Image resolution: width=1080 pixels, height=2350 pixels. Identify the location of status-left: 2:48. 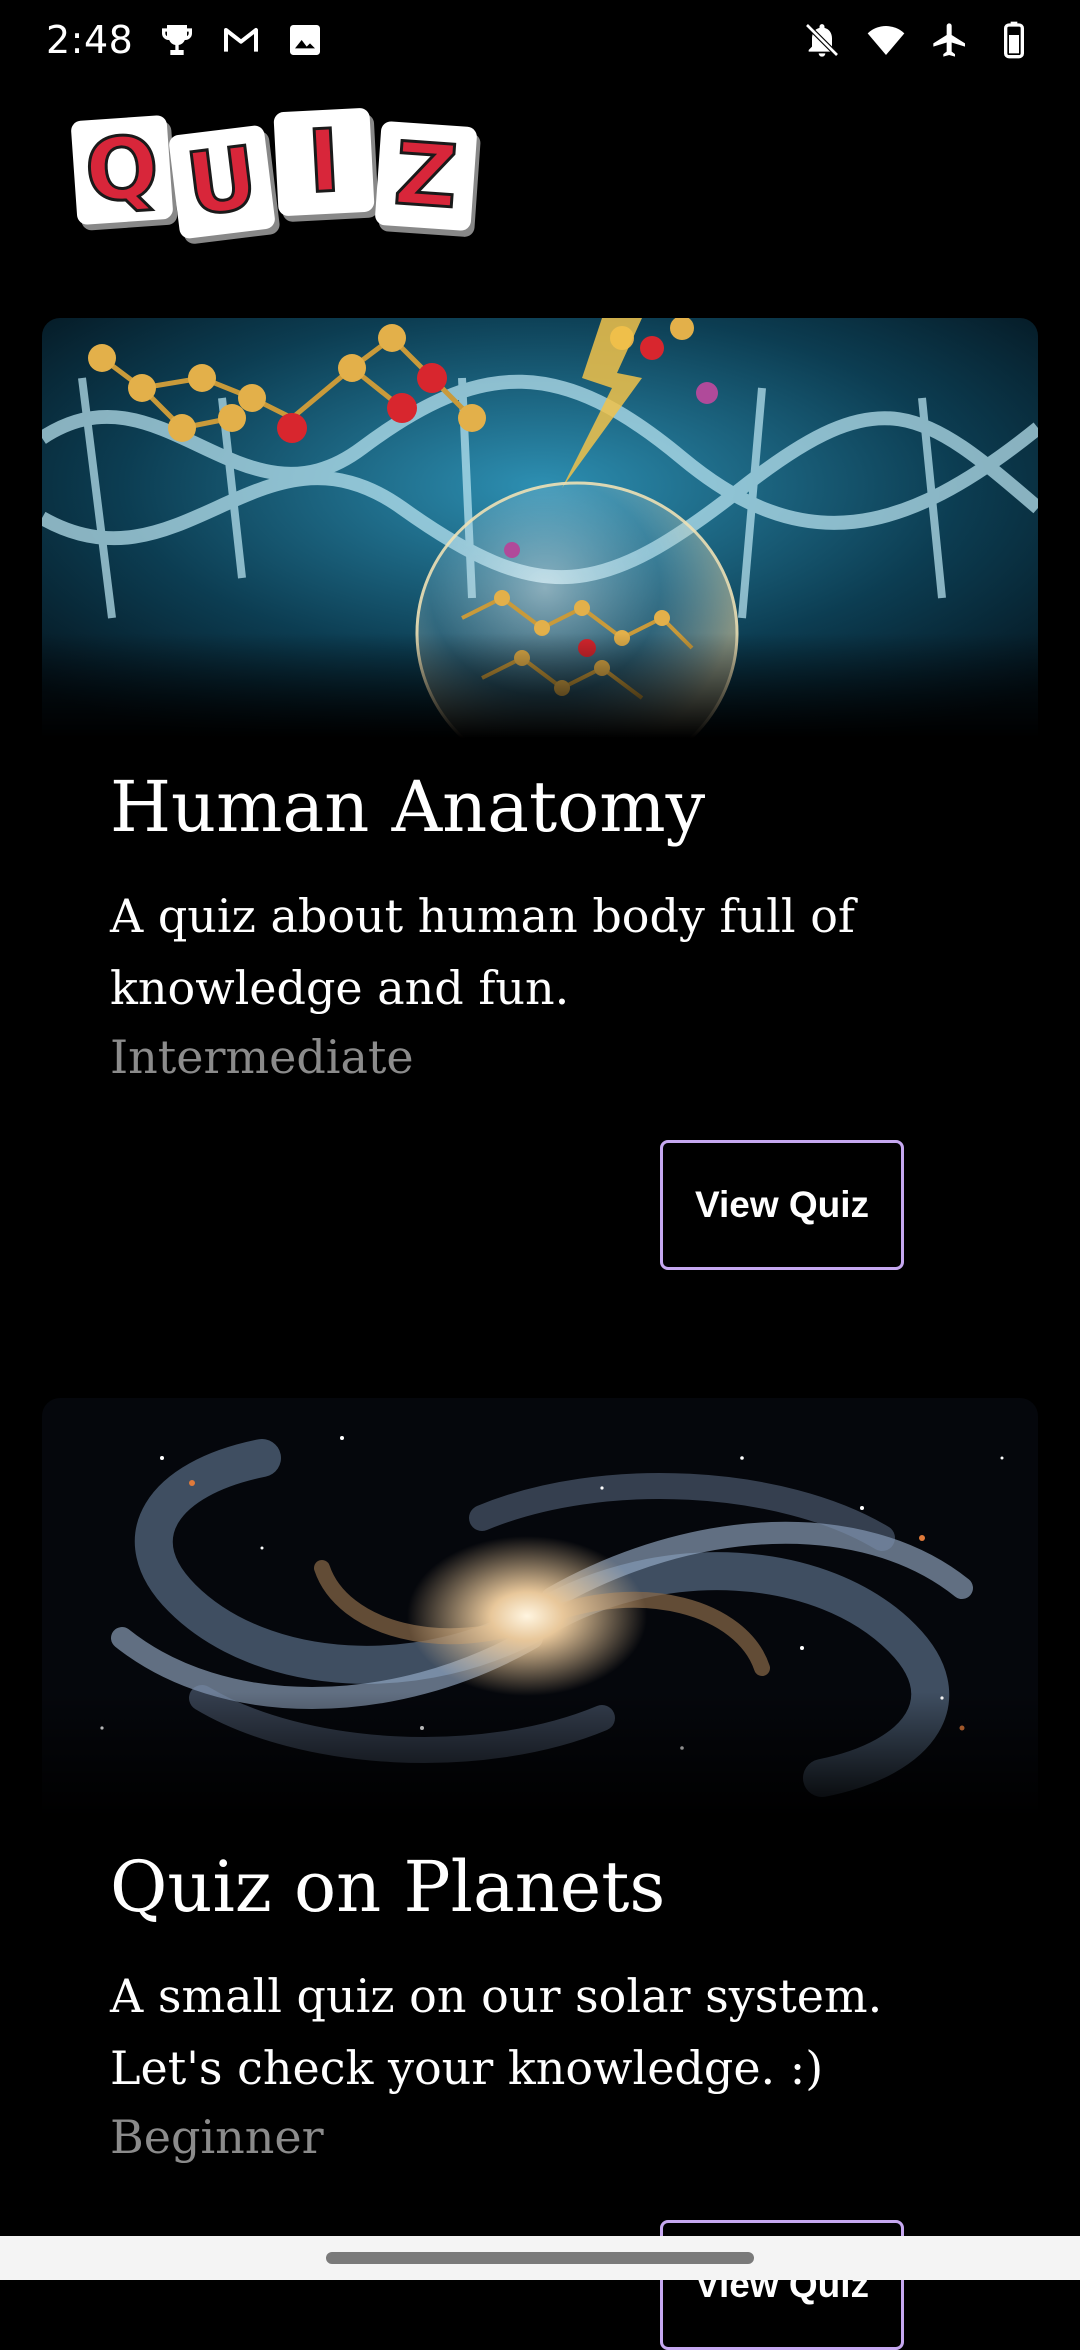
(185, 40).